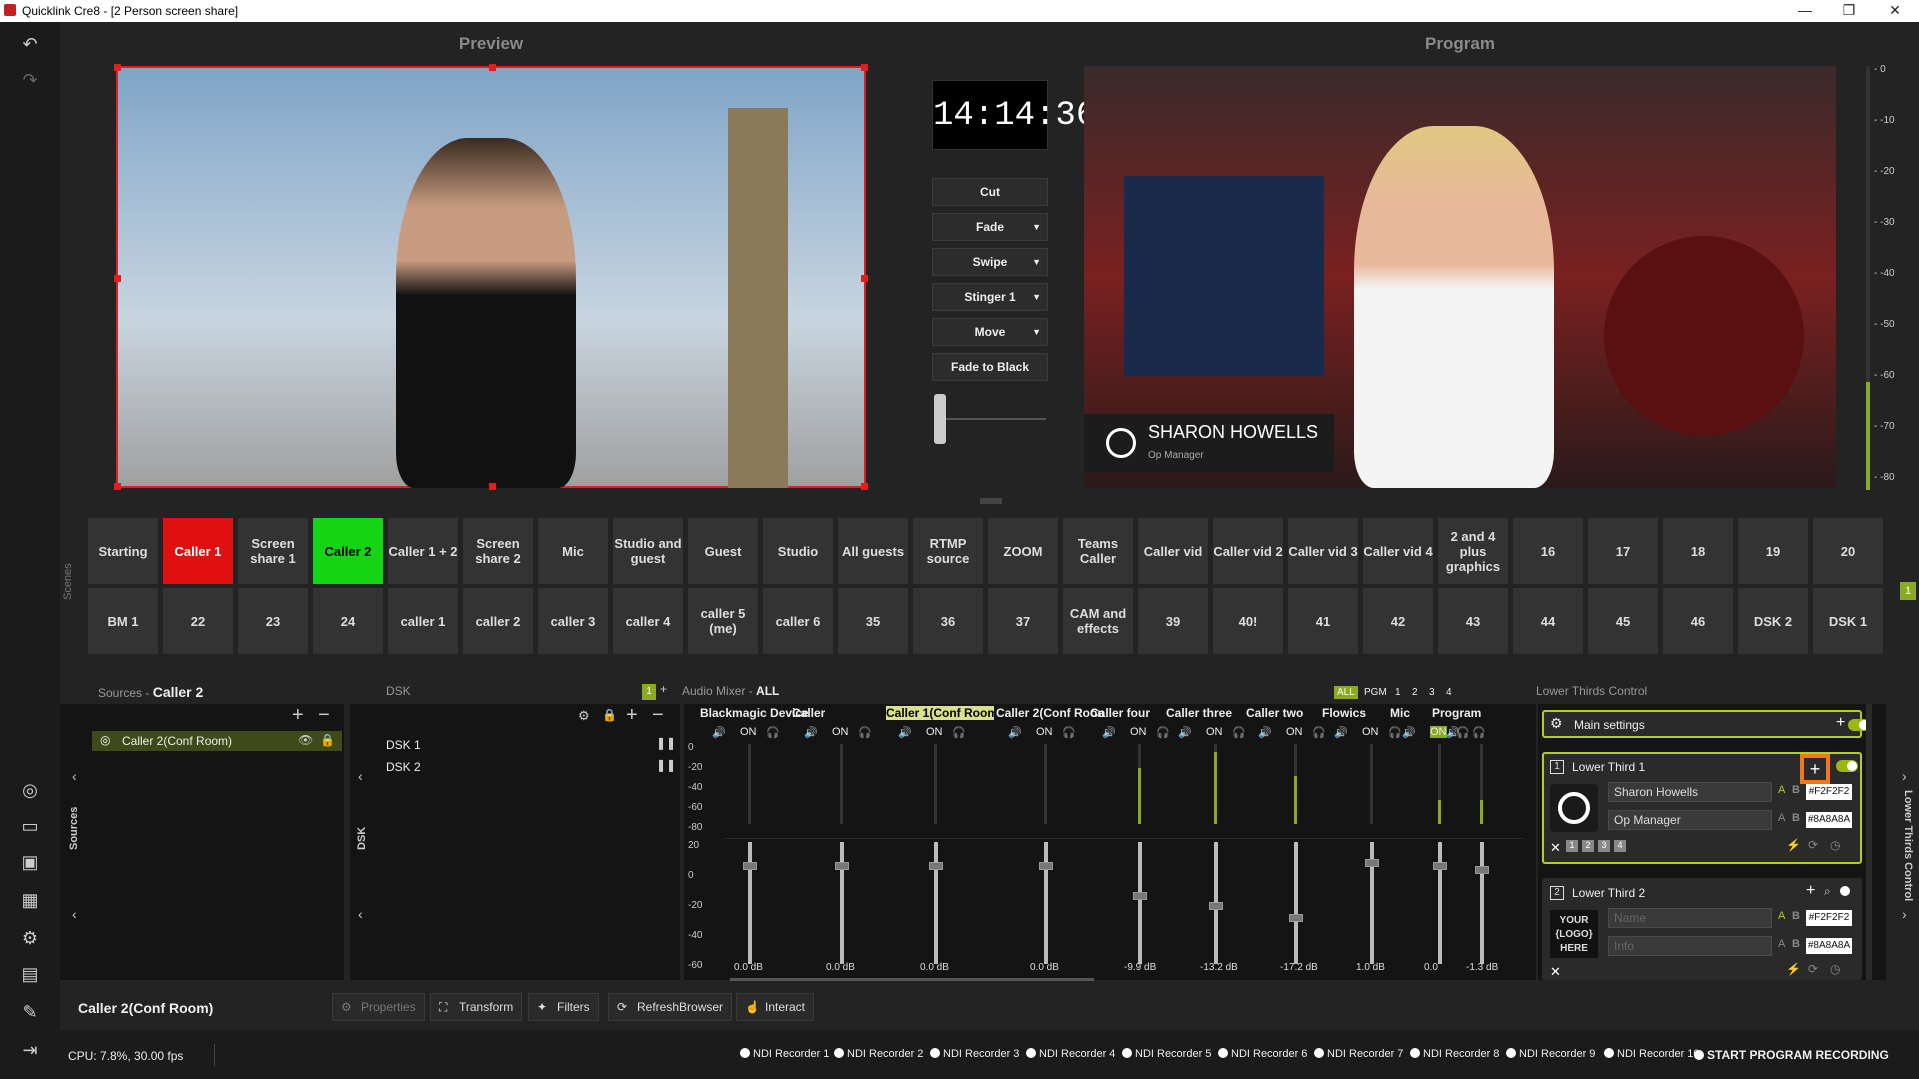 This screenshot has width=1919, height=1079. Describe the element at coordinates (1023, 551) in the screenshot. I see `scene-button: ZOOM` at that location.